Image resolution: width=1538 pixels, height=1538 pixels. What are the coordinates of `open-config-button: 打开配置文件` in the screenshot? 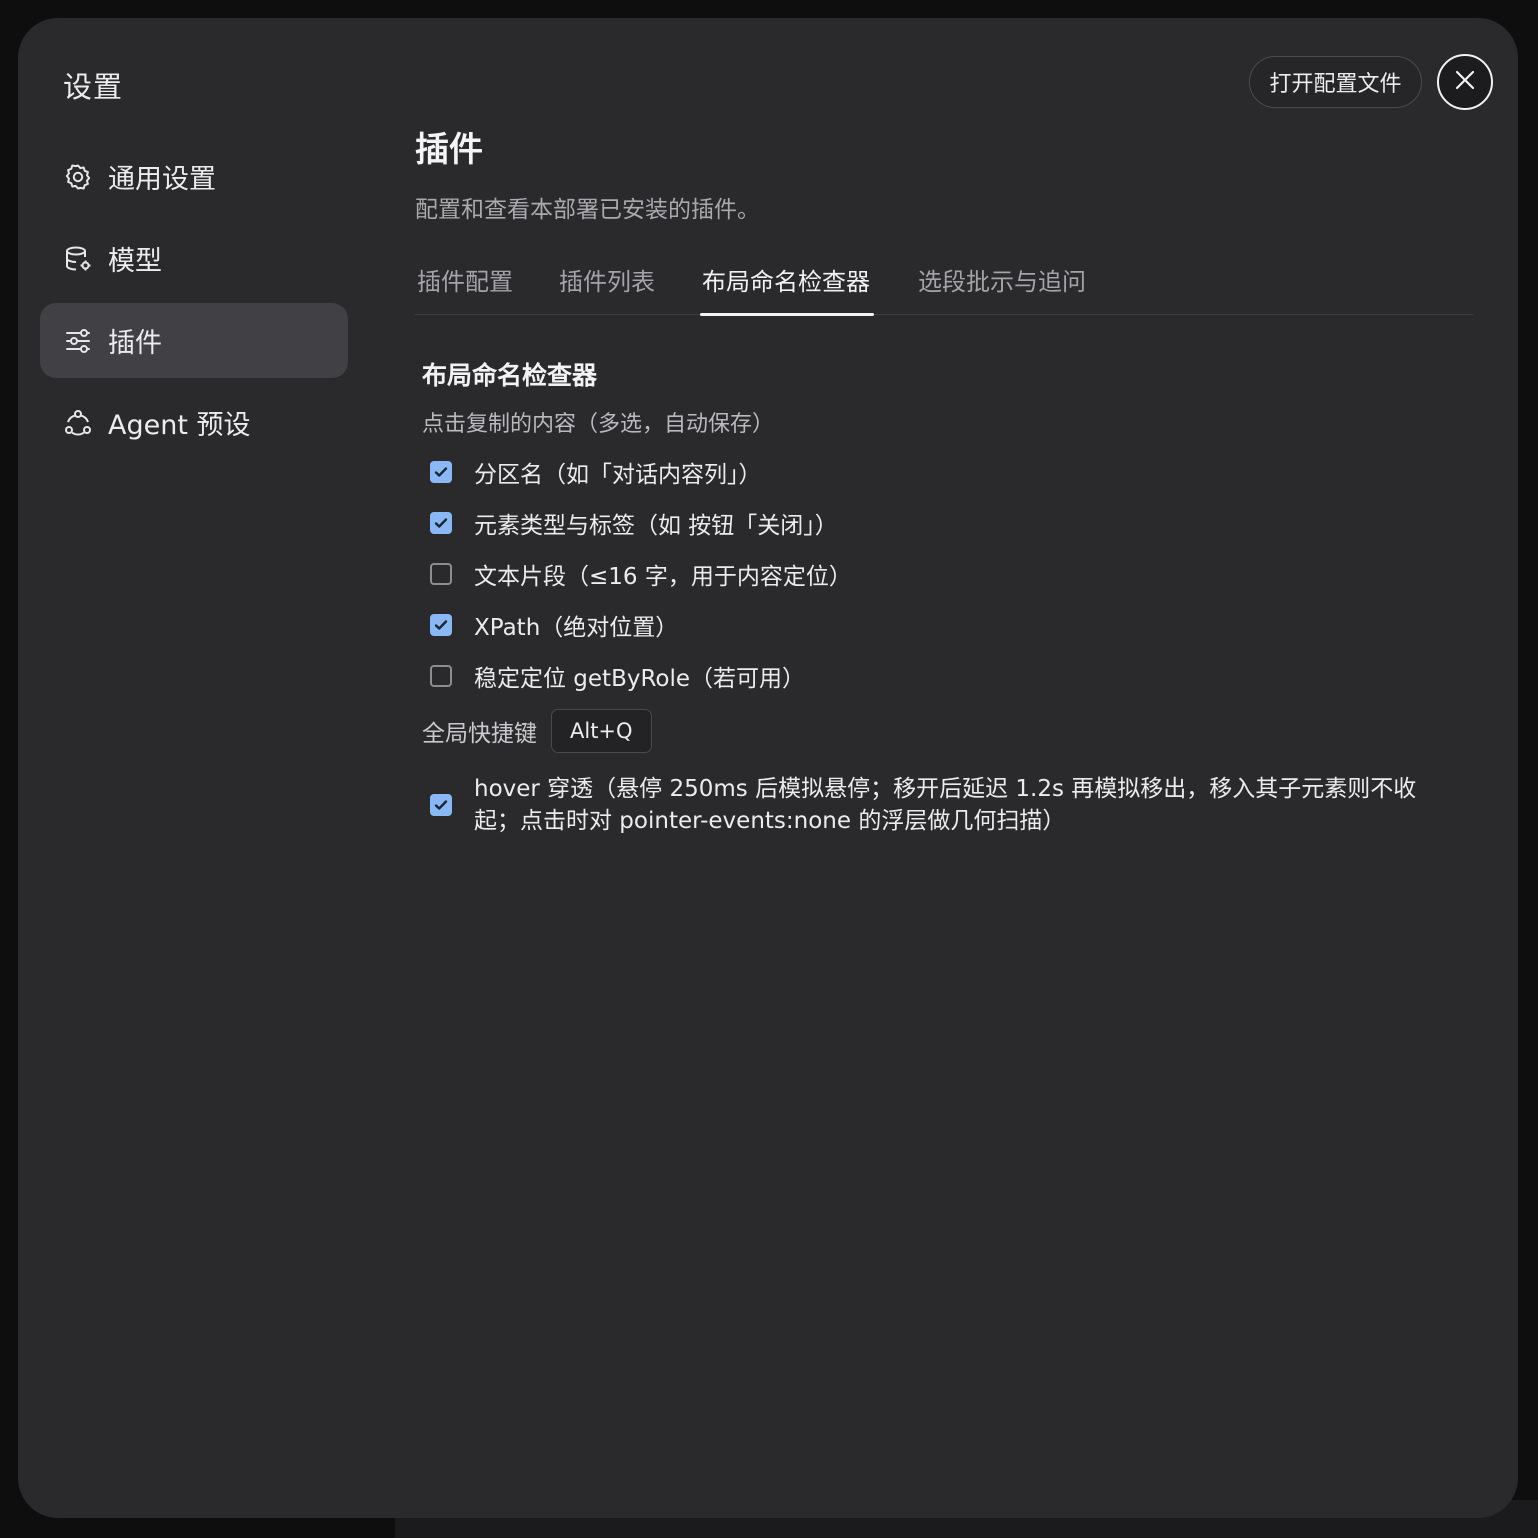 It's located at (1335, 82).